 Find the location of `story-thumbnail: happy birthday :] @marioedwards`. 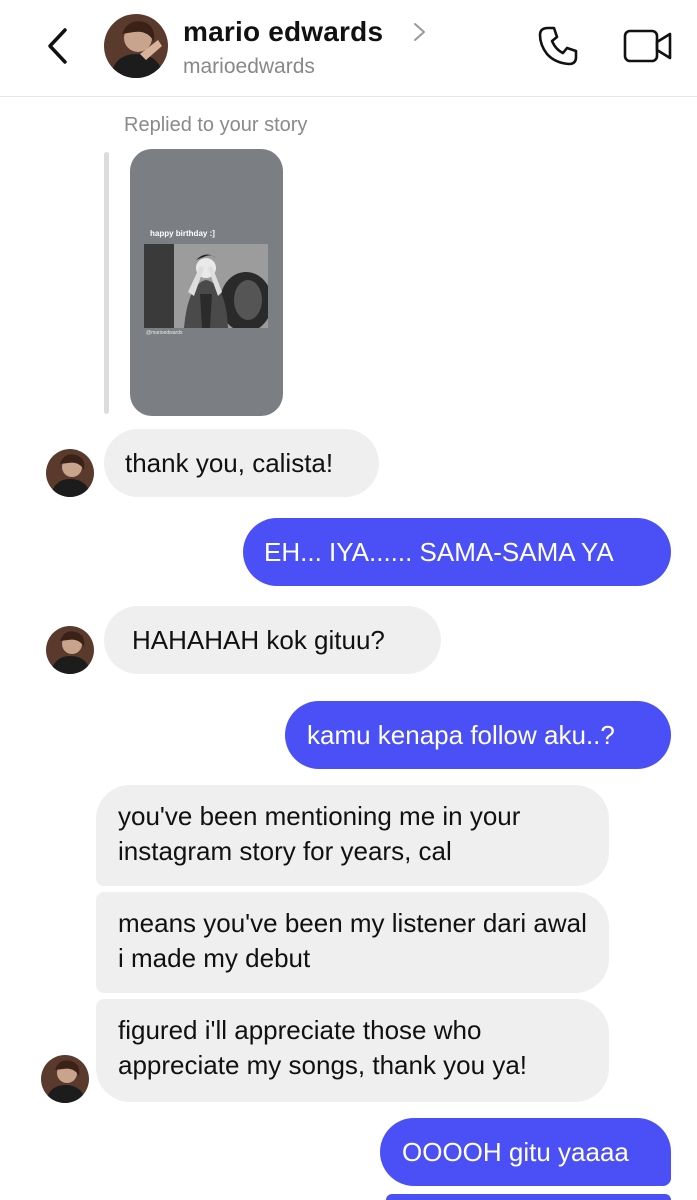

story-thumbnail: happy birthday :] @marioedwards is located at coordinates (206, 282).